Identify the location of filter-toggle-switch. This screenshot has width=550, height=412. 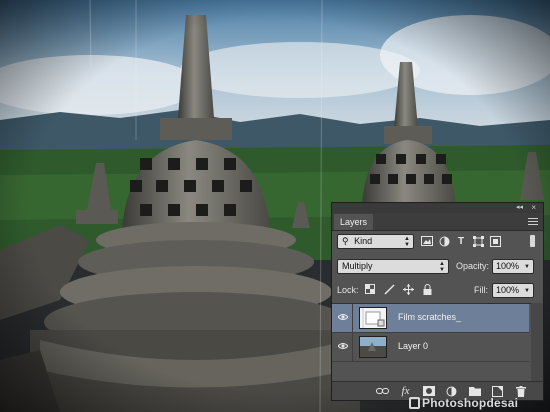
(532, 241).